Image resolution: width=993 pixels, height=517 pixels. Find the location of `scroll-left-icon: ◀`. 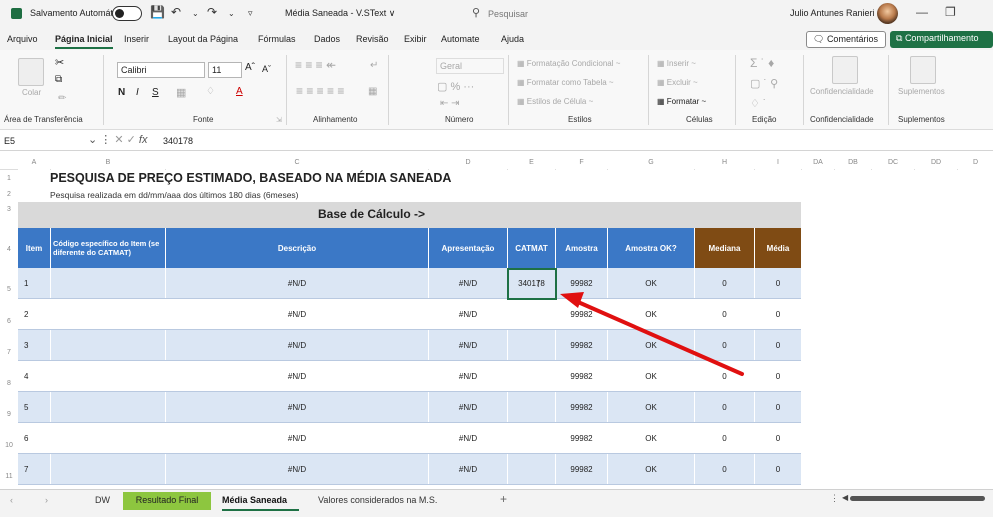

scroll-left-icon: ◀ is located at coordinates (845, 497).